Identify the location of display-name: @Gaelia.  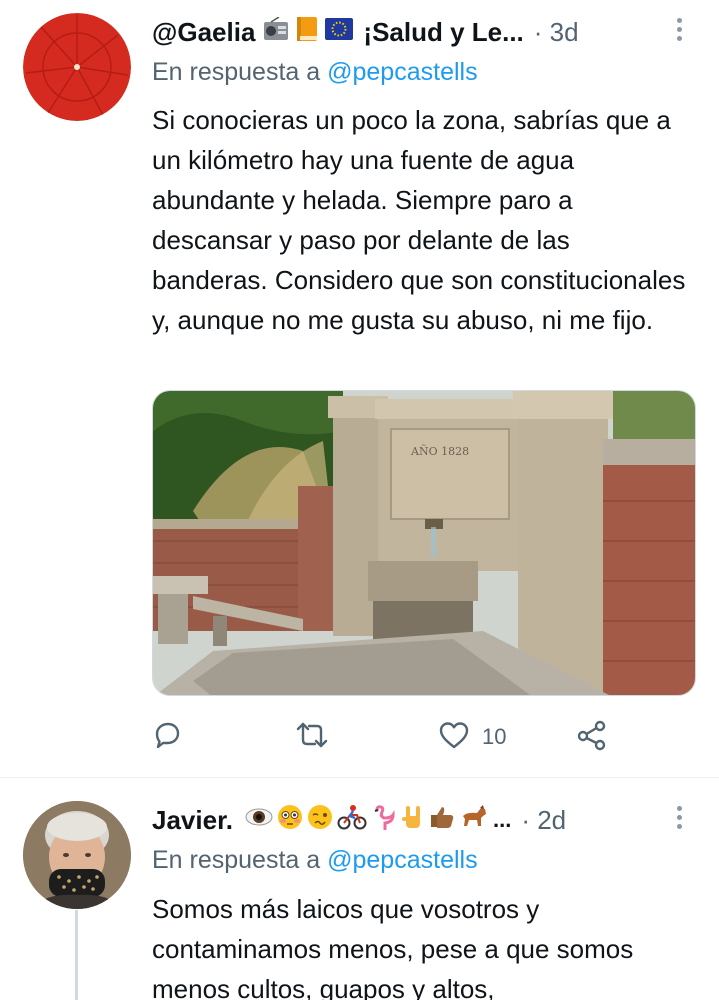
(203, 32).